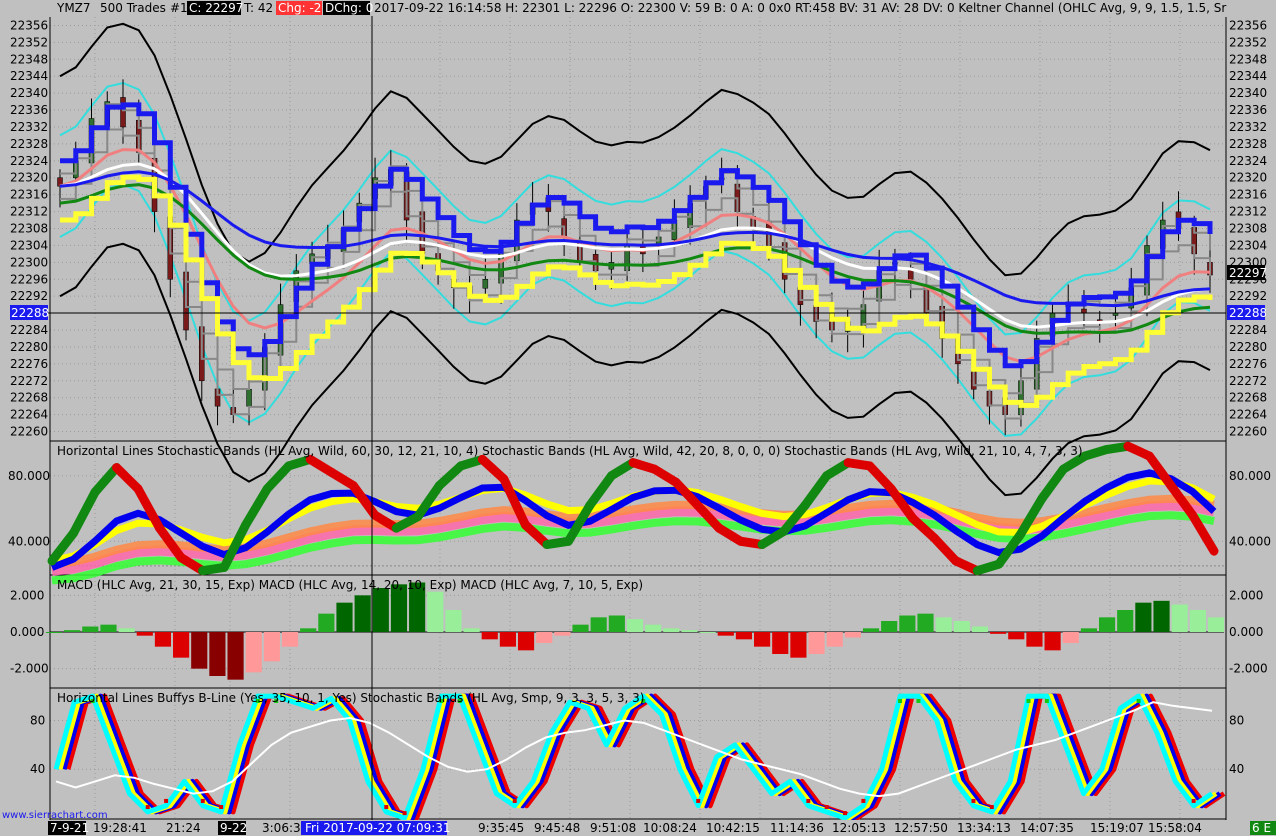  Describe the element at coordinates (29, 541) in the screenshot. I see `stoch-tick-label-left: 40.000` at that location.